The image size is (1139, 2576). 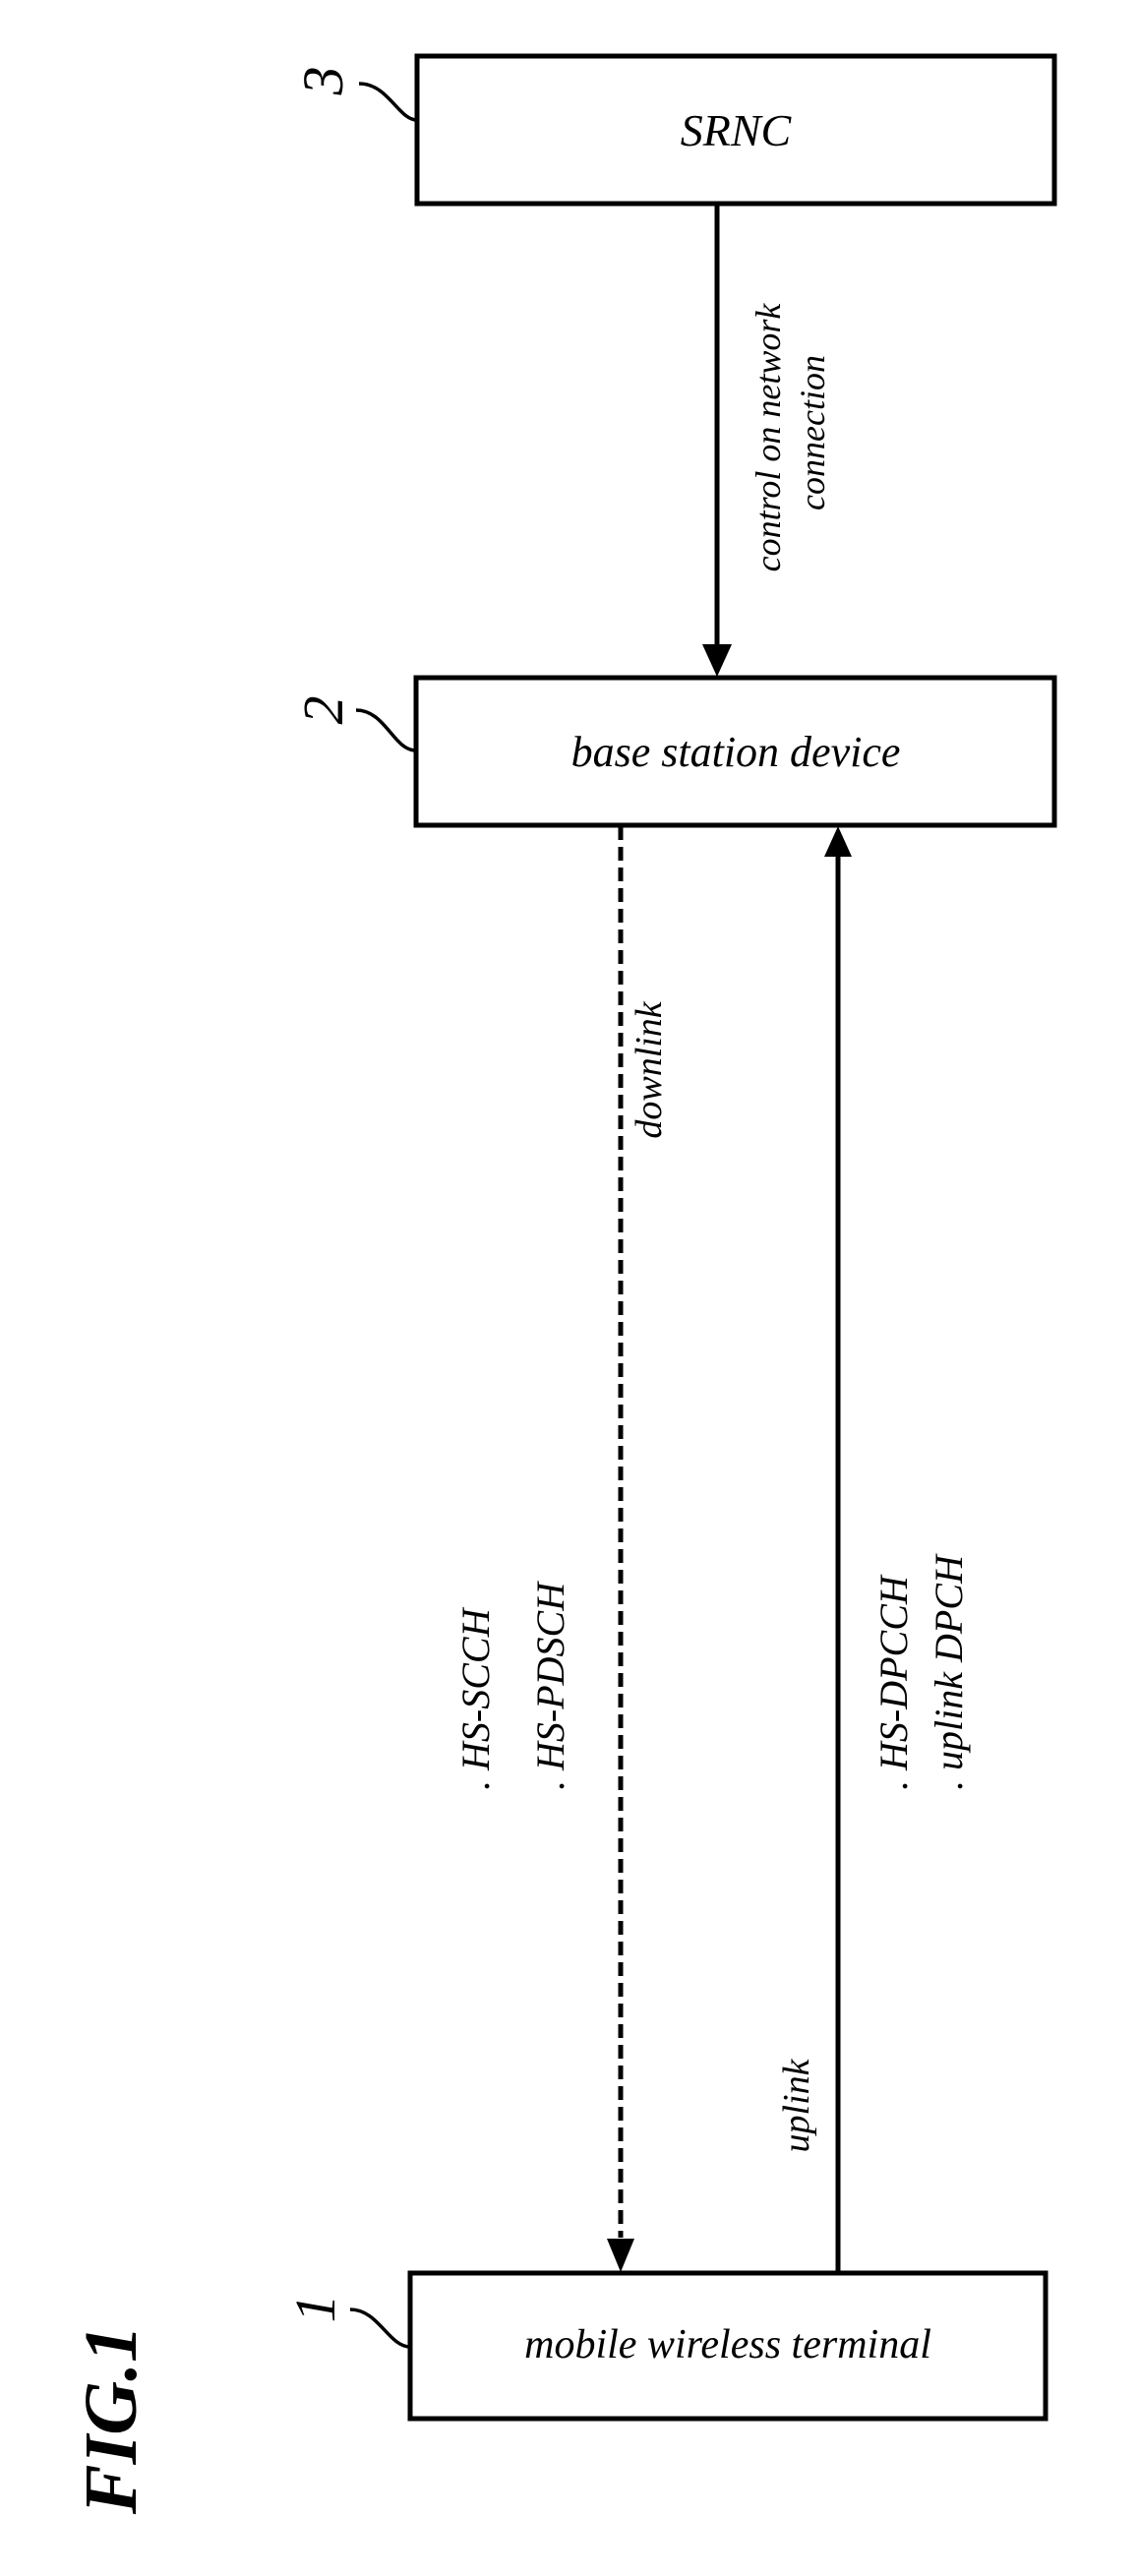 What do you see at coordinates (386, 730) in the screenshot?
I see `base-station-leader-line` at bounding box center [386, 730].